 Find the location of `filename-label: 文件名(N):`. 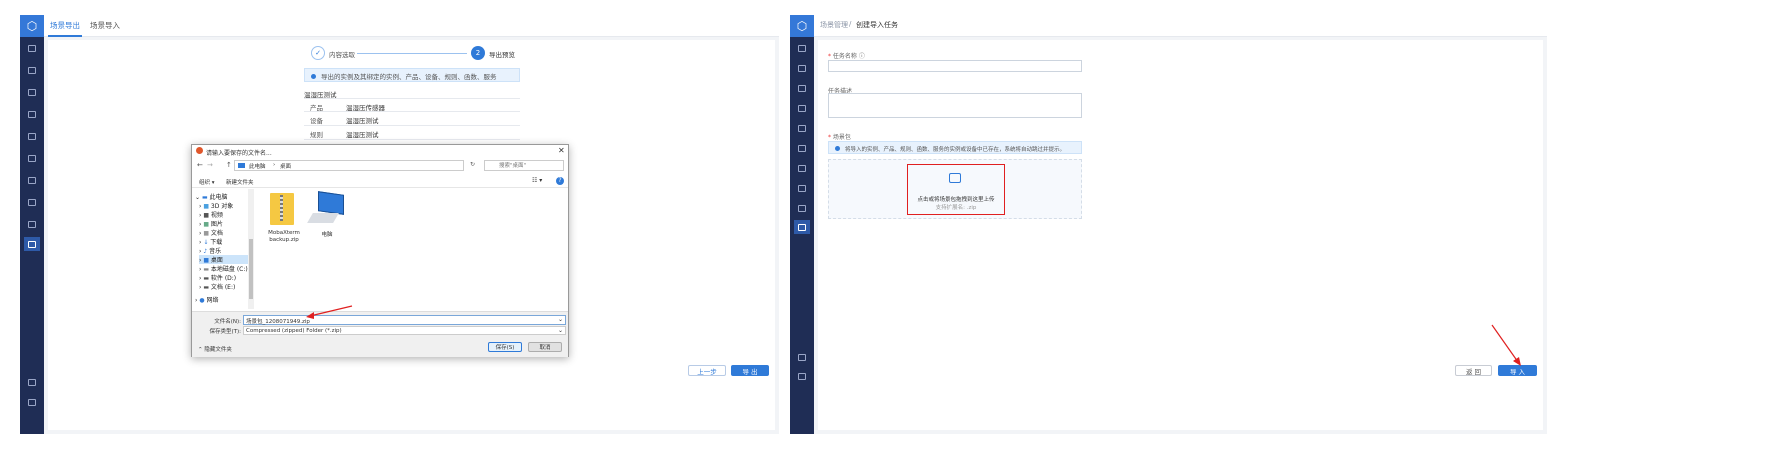

filename-label: 文件名(N): is located at coordinates (227, 322).